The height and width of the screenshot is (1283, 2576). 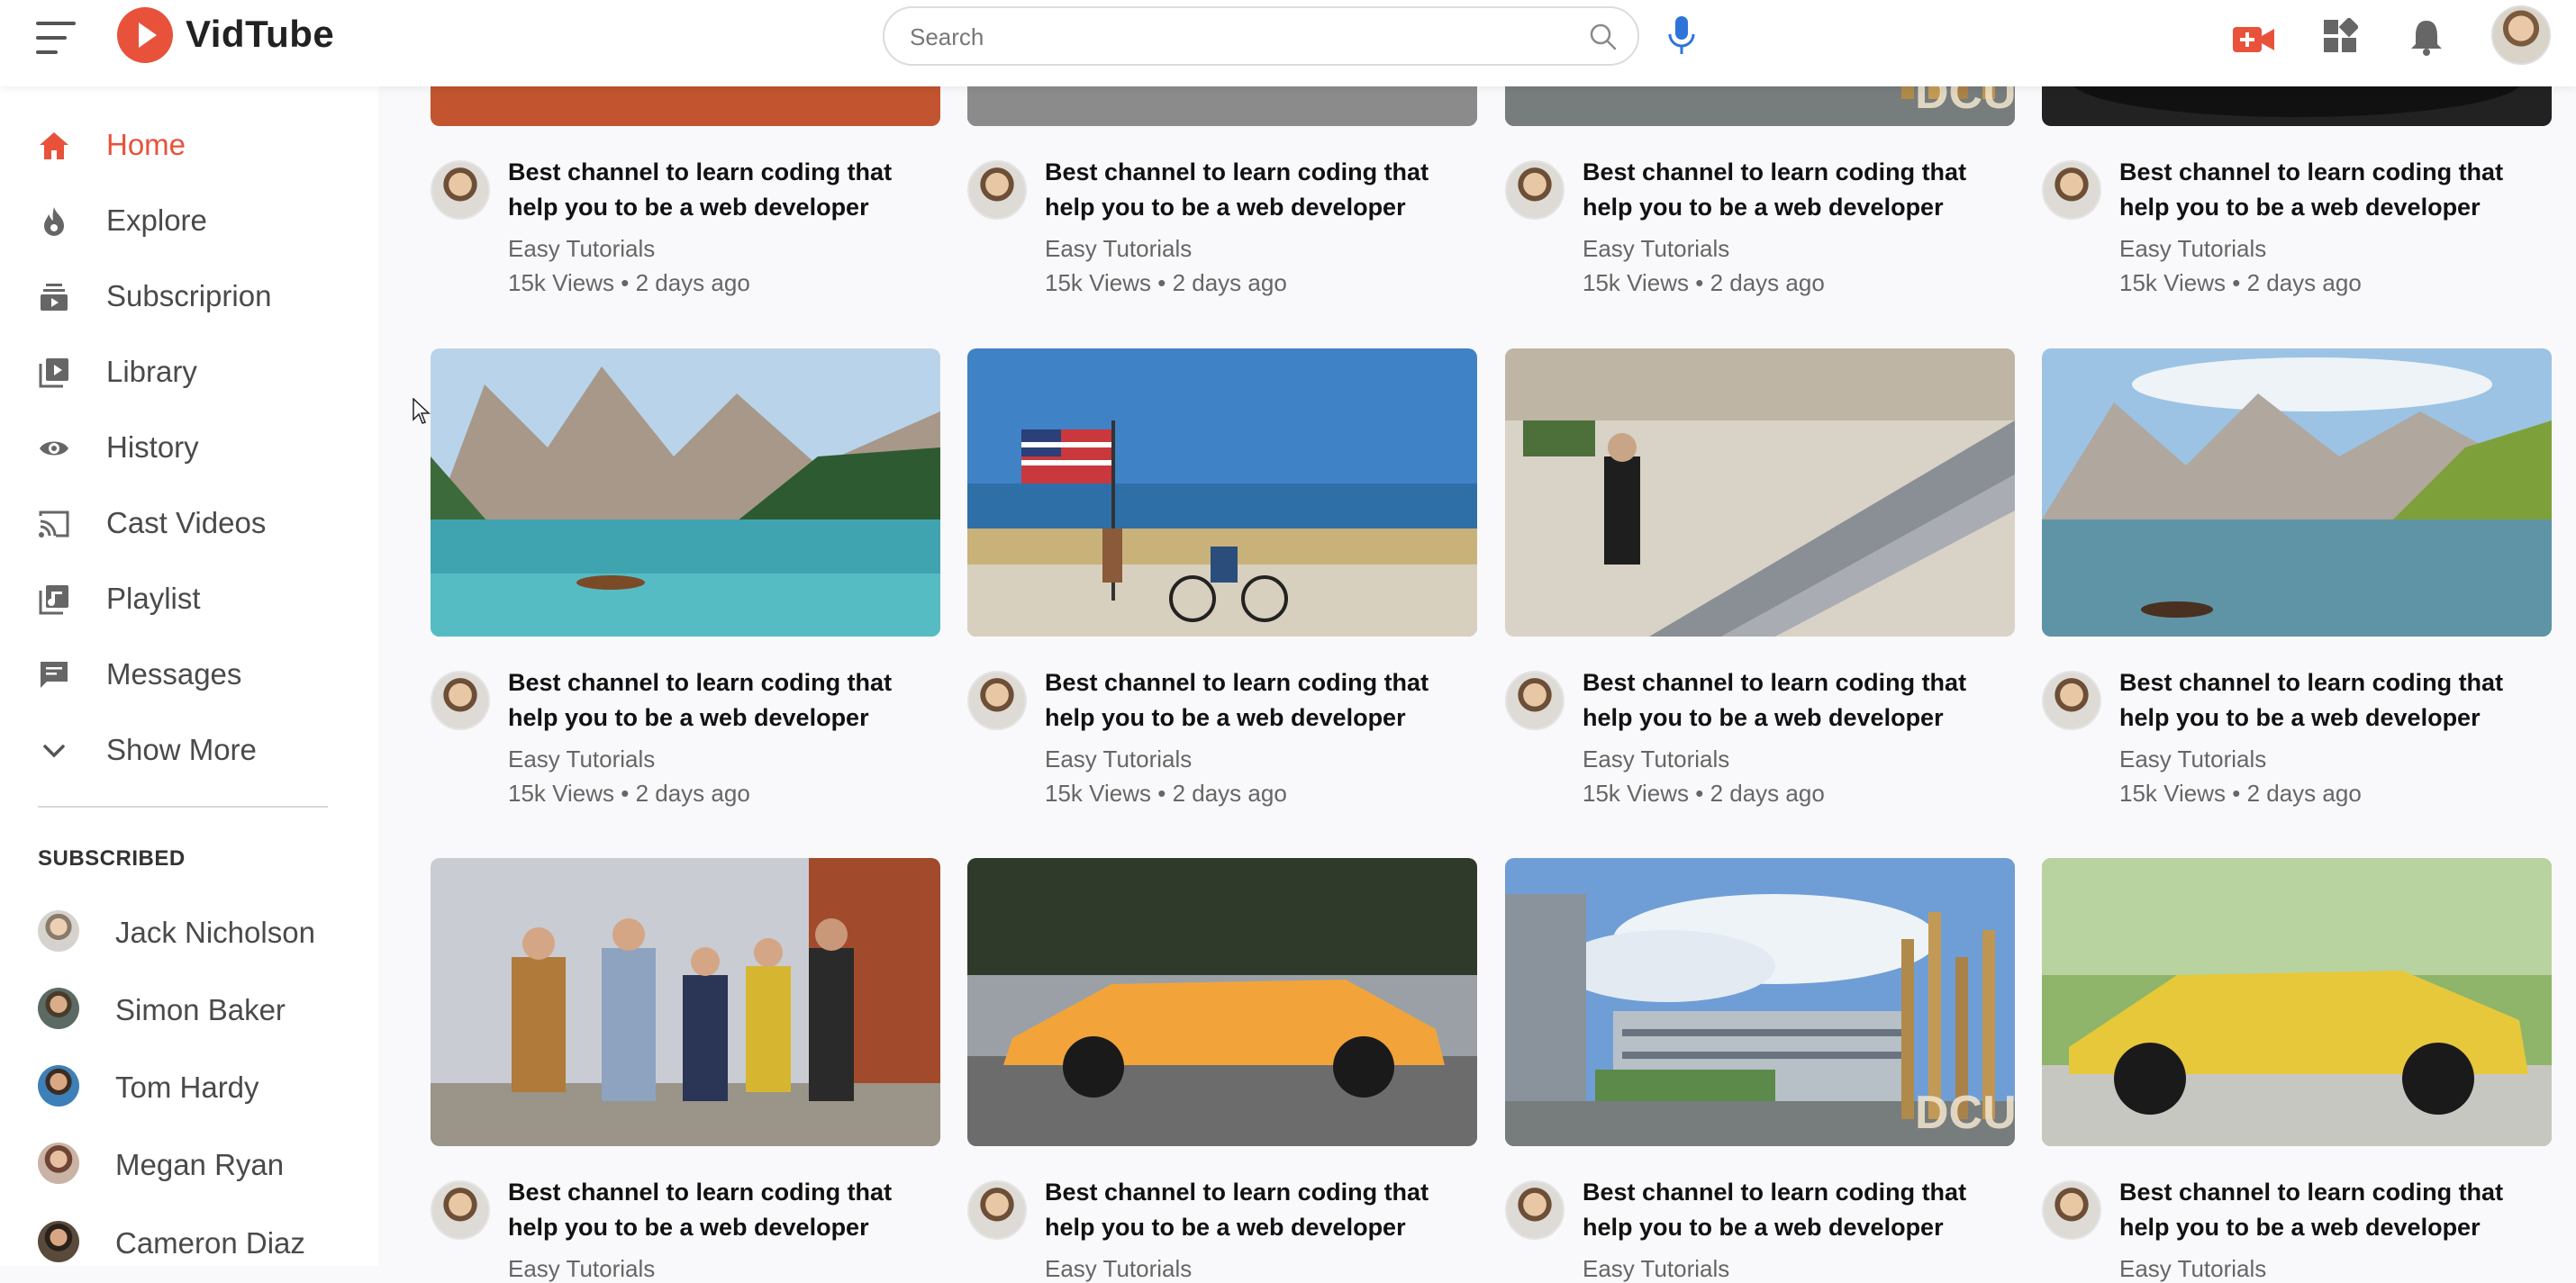 I want to click on sidebar-item-history: History, so click(x=189, y=446).